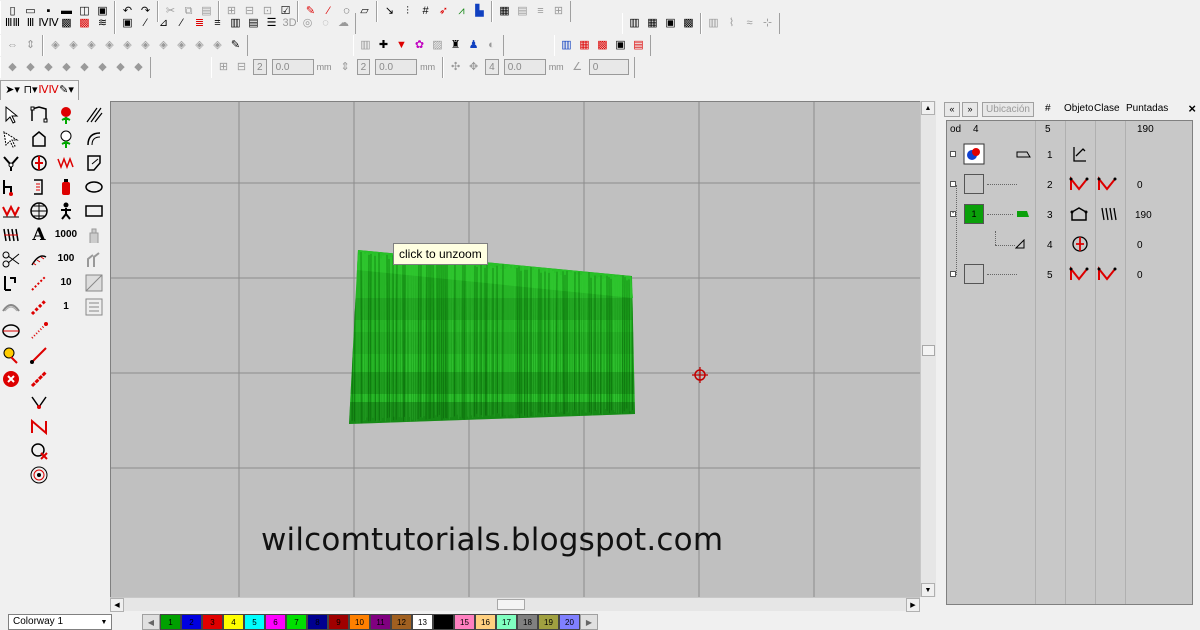 This screenshot has width=1200, height=630. I want to click on toggle-icon-b: ▦, so click(652, 23).